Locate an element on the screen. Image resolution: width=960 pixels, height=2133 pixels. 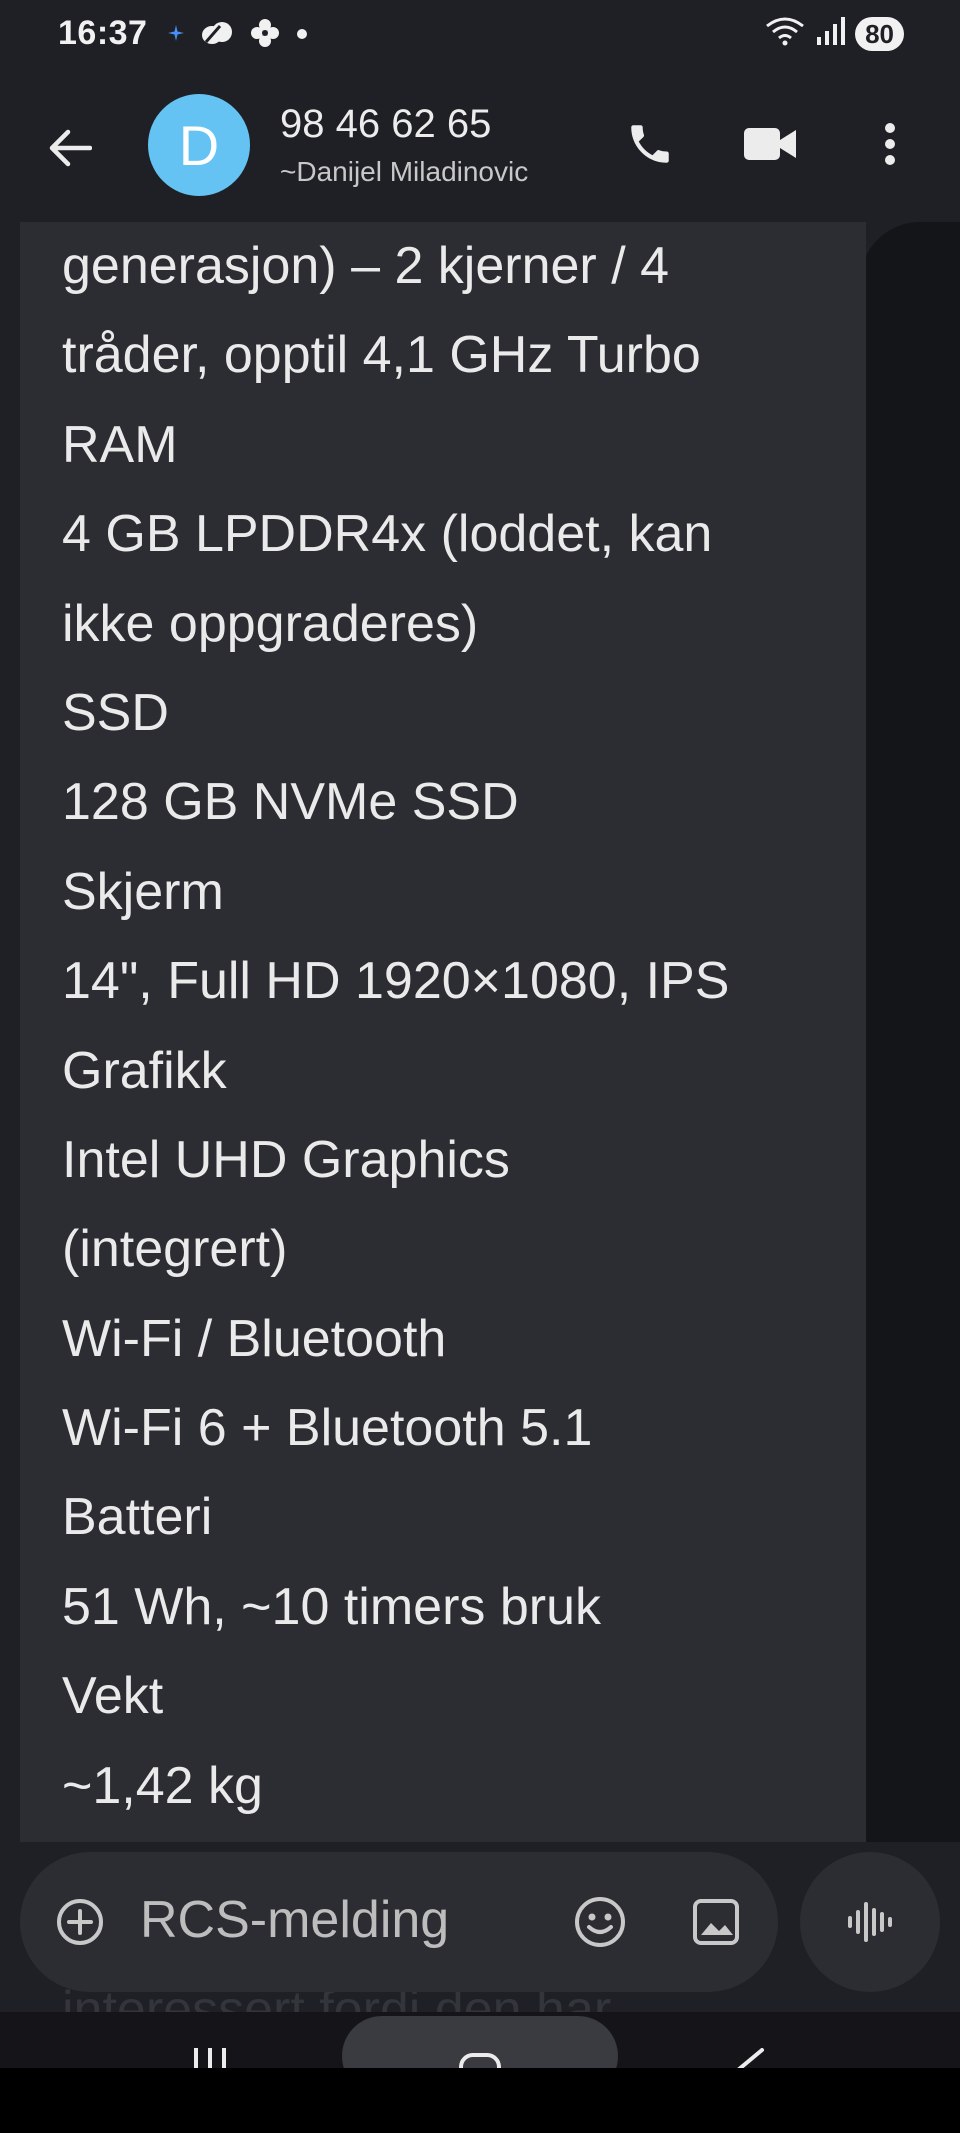
emoji-icon is located at coordinates (600, 1922).